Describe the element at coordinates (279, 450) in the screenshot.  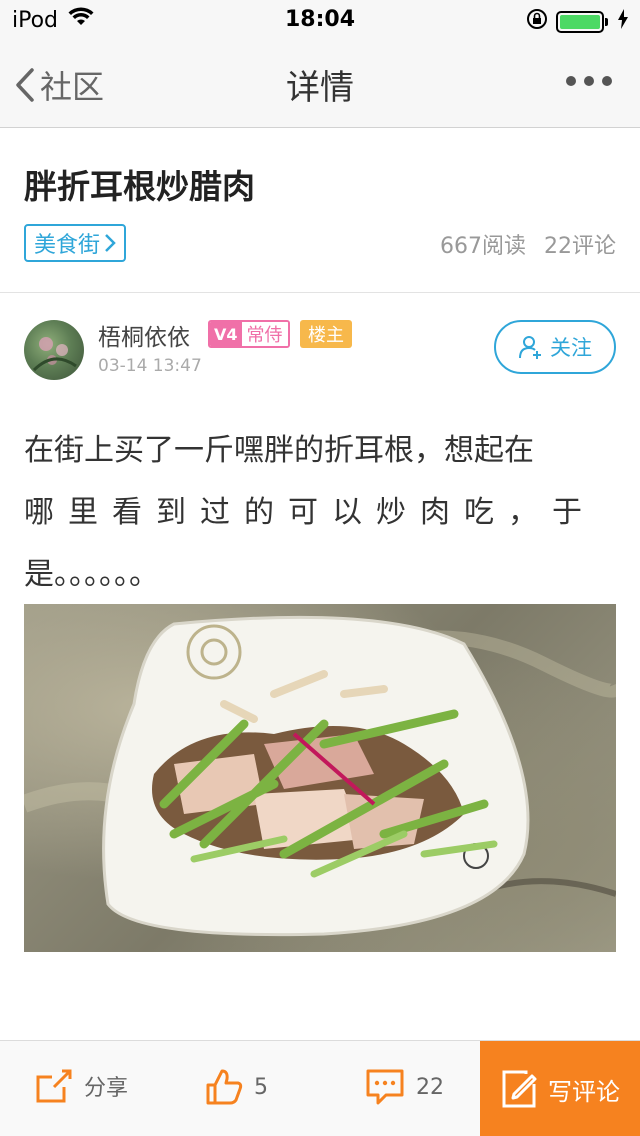
I see `body-line: 在街上买了一斤嘿胖的折耳根，想起在` at that location.